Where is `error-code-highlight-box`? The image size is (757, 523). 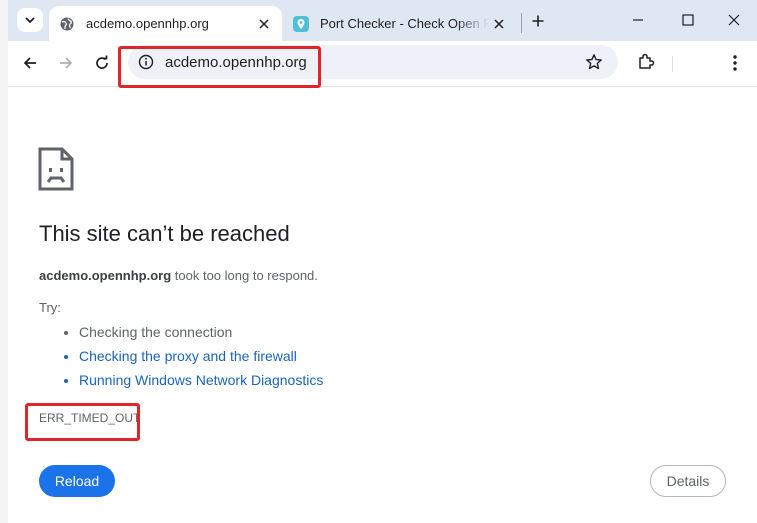 error-code-highlight-box is located at coordinates (82, 422).